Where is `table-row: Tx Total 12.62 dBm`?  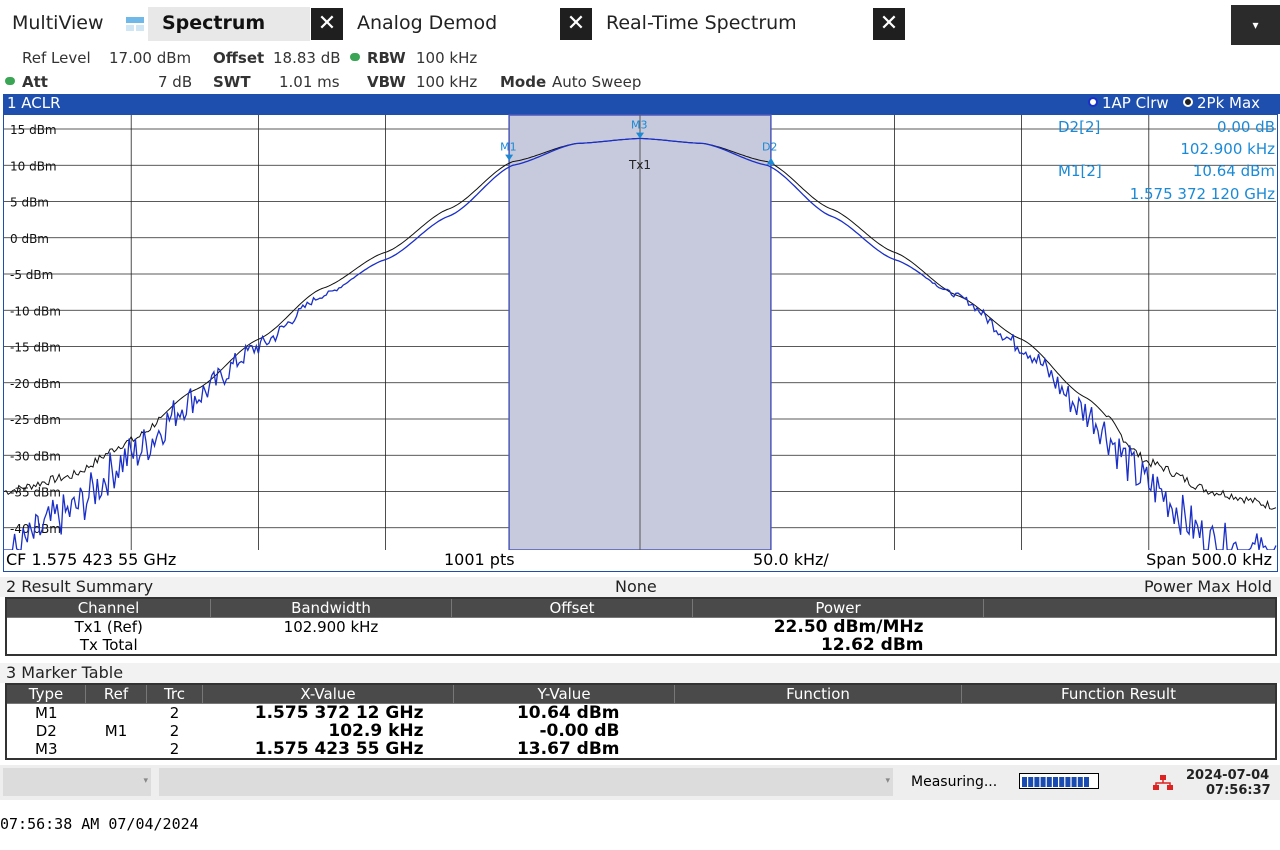 table-row: Tx Total 12.62 dBm is located at coordinates (641, 645).